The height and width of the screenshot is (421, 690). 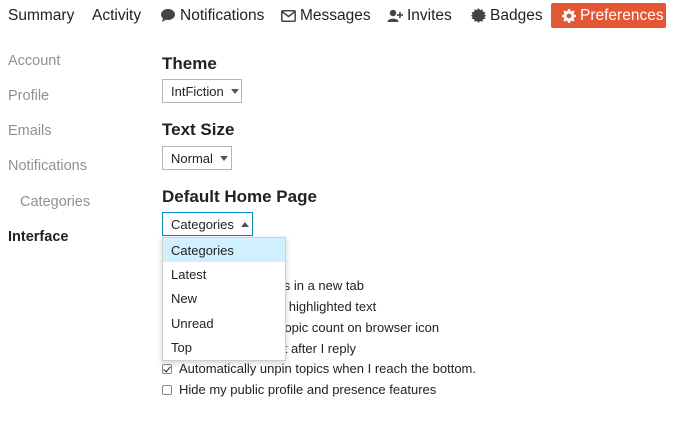 What do you see at coordinates (224, 250) in the screenshot?
I see `dropdown-option-categories: Categories` at bounding box center [224, 250].